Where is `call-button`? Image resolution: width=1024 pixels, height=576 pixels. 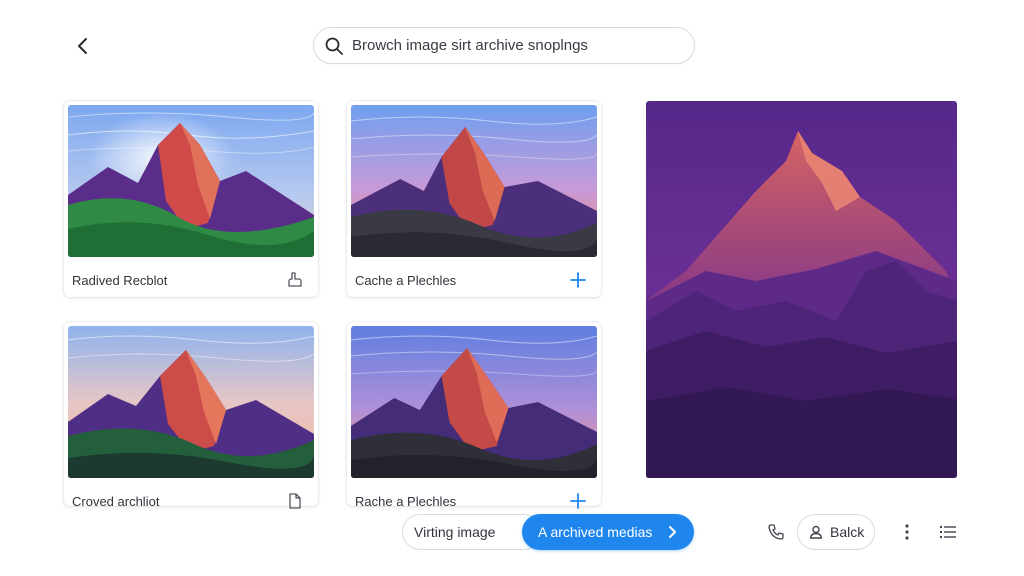 call-button is located at coordinates (776, 532).